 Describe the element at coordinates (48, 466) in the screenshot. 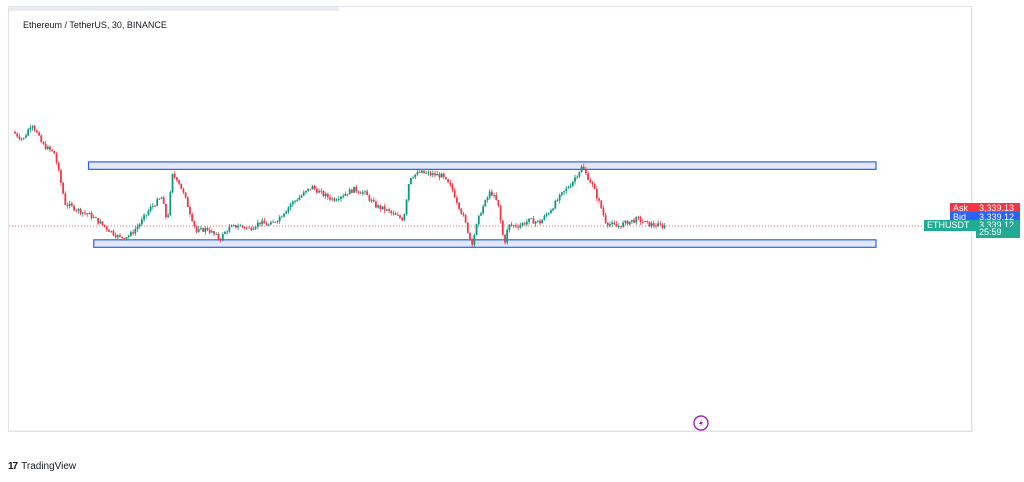

I see `brand-name: TradingView` at that location.